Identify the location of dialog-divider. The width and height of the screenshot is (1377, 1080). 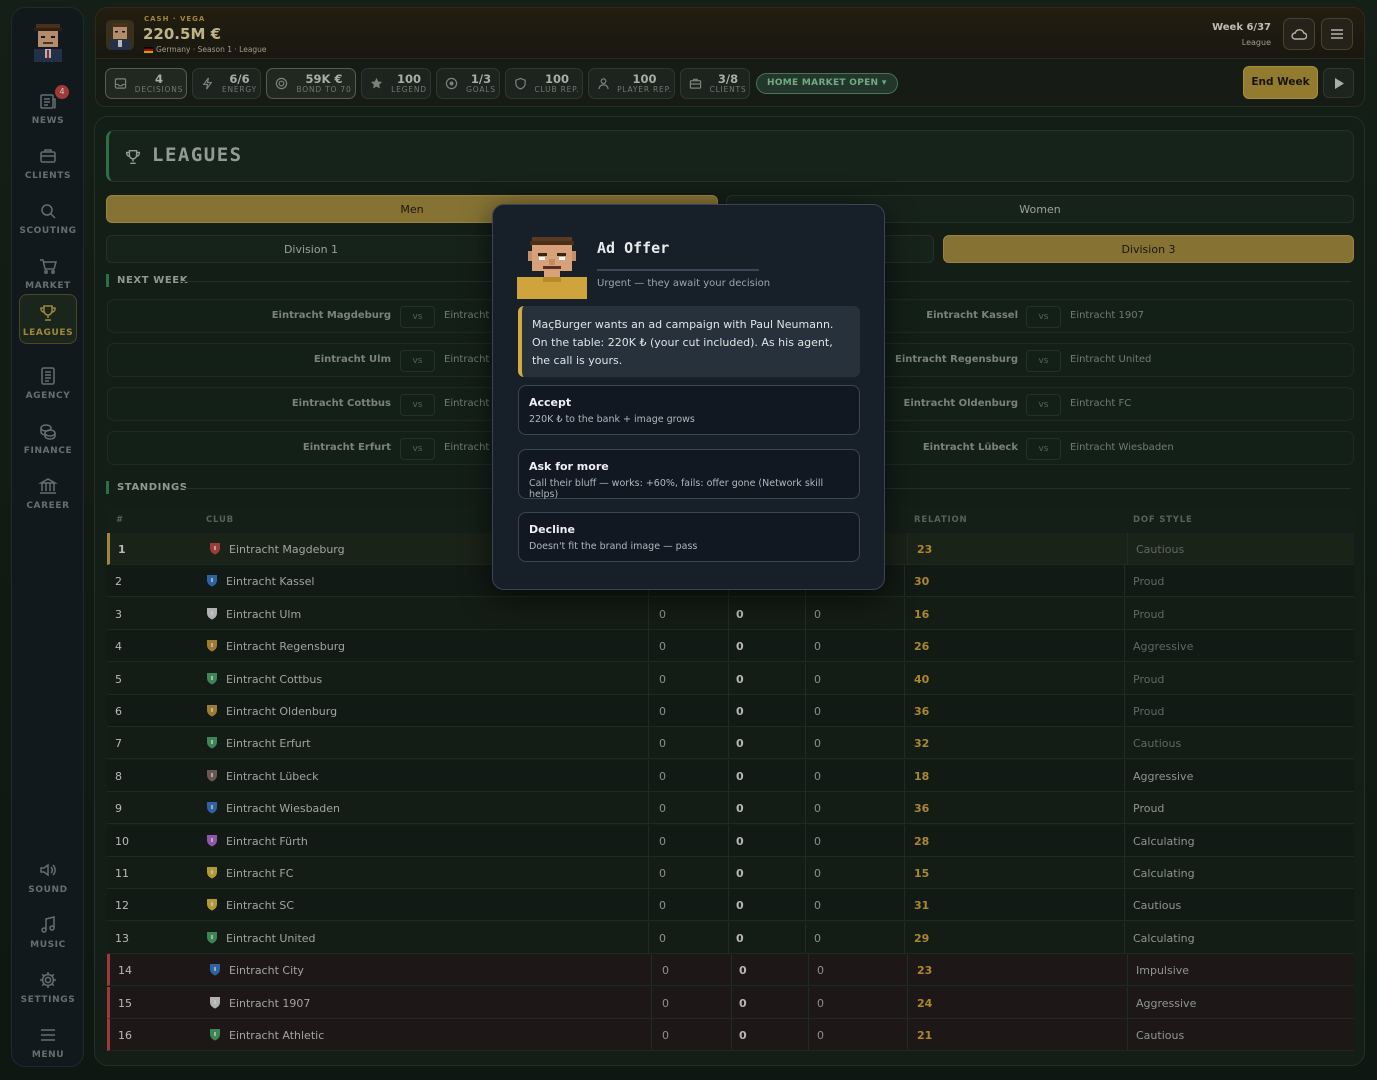
(678, 270).